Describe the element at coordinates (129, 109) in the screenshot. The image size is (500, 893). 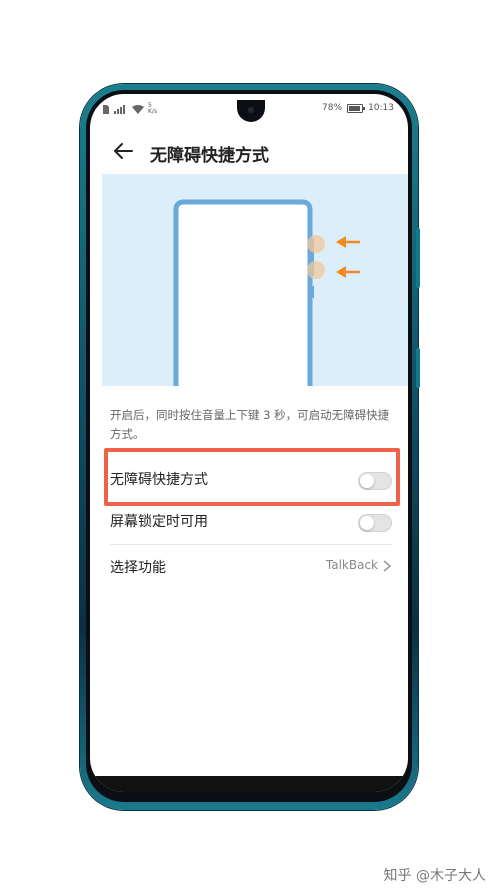
I see `status-left: 5 K/s` at that location.